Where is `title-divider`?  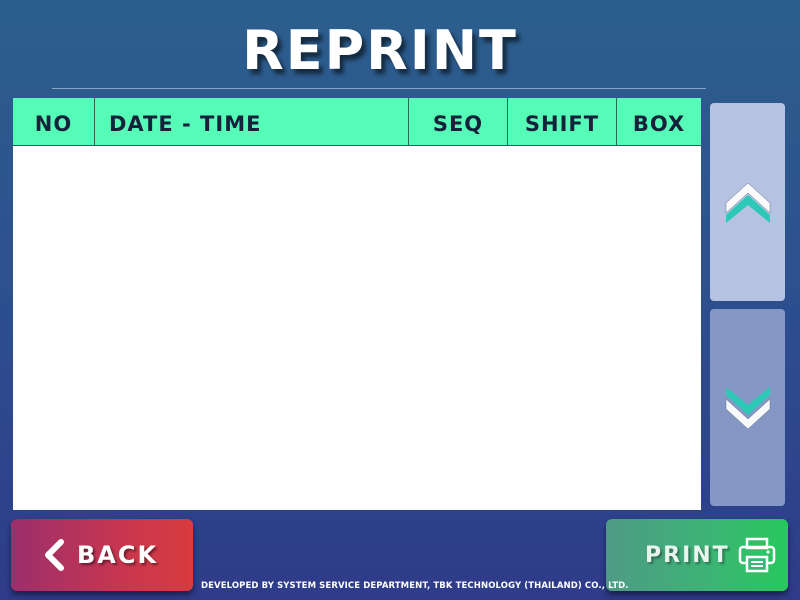 title-divider is located at coordinates (379, 88).